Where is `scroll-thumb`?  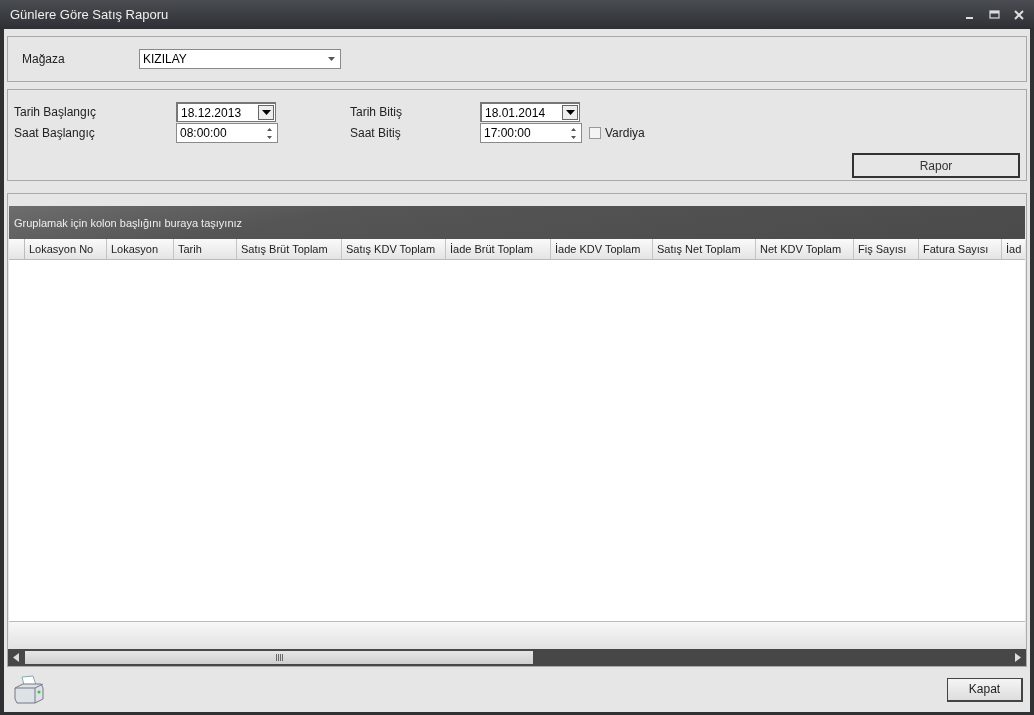
scroll-thumb is located at coordinates (279, 657).